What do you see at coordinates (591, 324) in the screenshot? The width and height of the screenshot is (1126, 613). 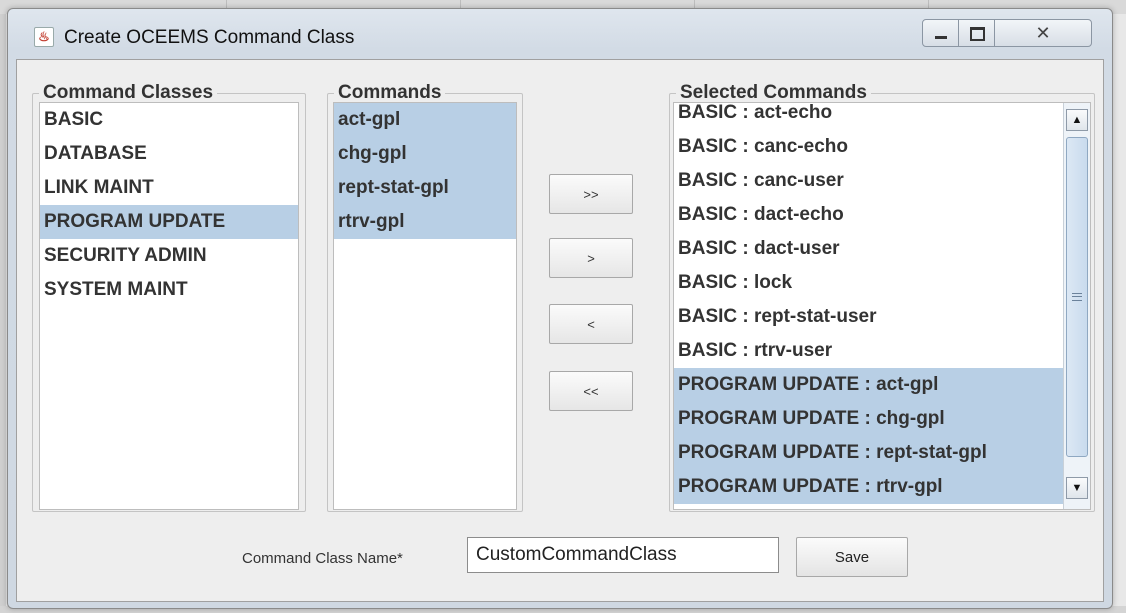 I see `remove-button: <` at bounding box center [591, 324].